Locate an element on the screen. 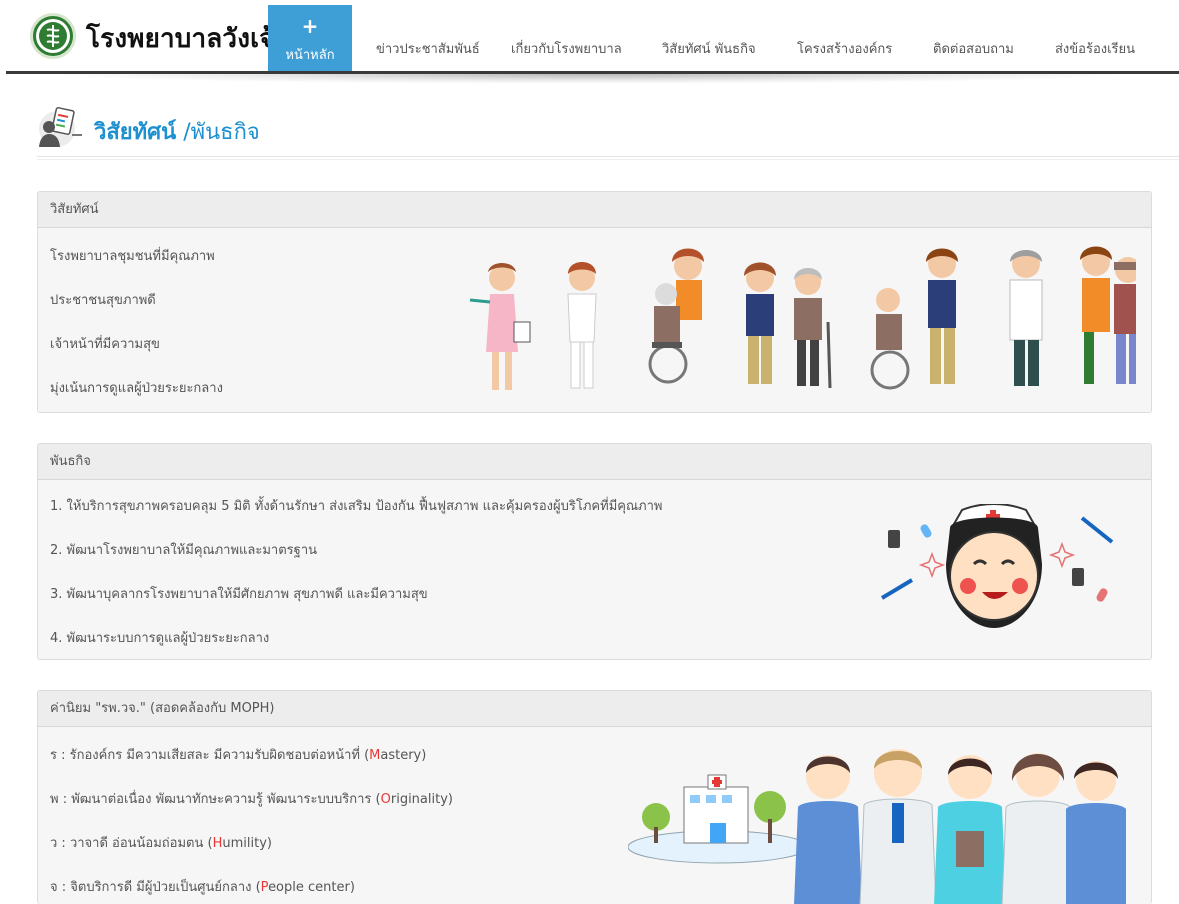 The image size is (1179, 904). title-divider is located at coordinates (608, 158).